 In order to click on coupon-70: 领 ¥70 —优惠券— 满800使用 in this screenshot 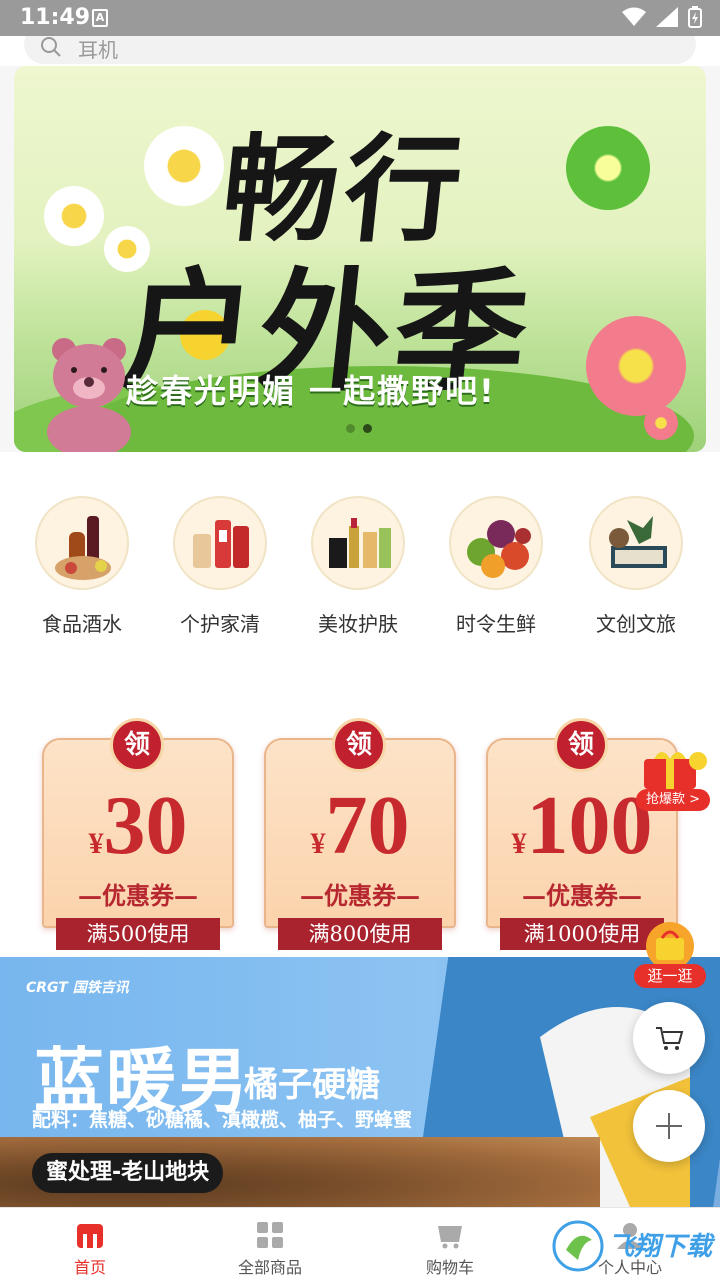, I will do `click(360, 834)`.